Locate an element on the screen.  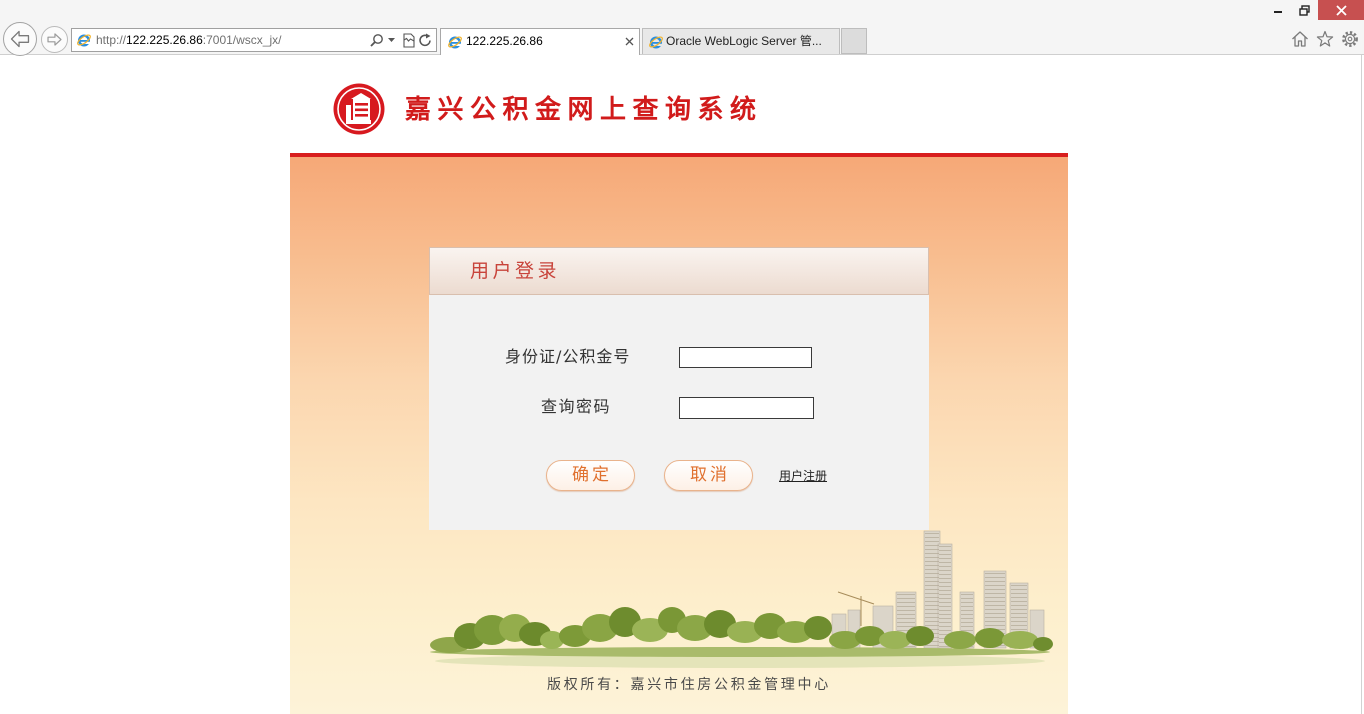
restore-button is located at coordinates (1304, 10).